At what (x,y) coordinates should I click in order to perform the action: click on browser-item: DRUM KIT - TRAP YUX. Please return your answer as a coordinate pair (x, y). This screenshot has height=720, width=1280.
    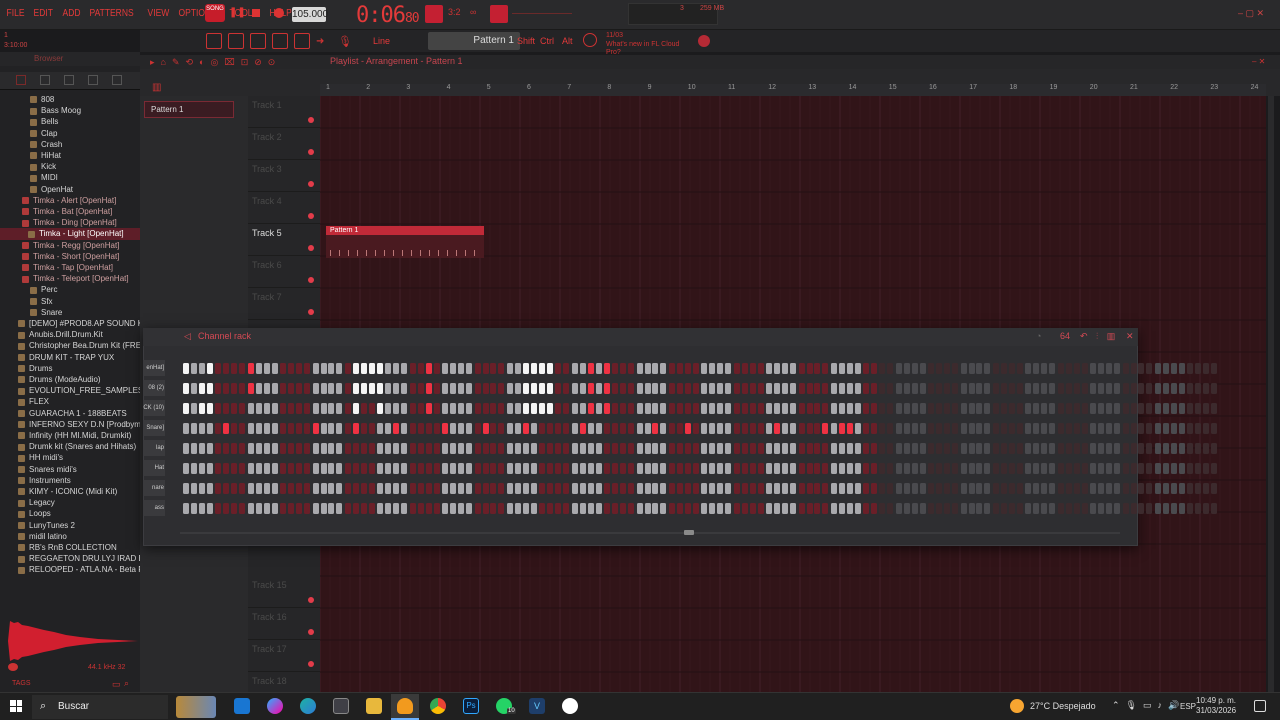
    Looking at the image, I should click on (70, 358).